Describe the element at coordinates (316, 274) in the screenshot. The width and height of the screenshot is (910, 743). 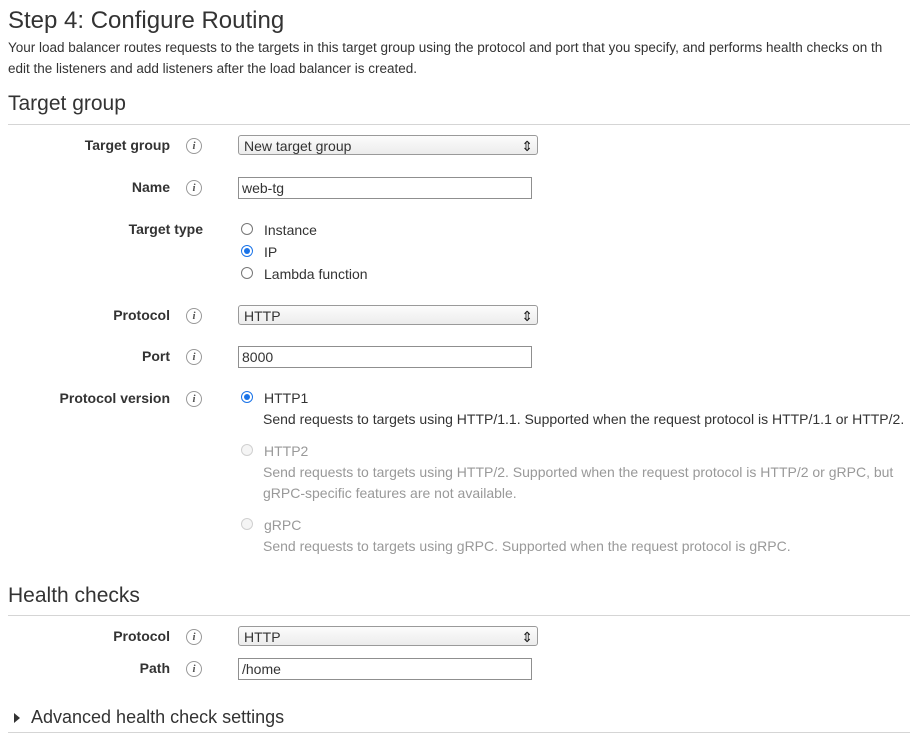
I see `option-lambda-function: Lambda function` at that location.